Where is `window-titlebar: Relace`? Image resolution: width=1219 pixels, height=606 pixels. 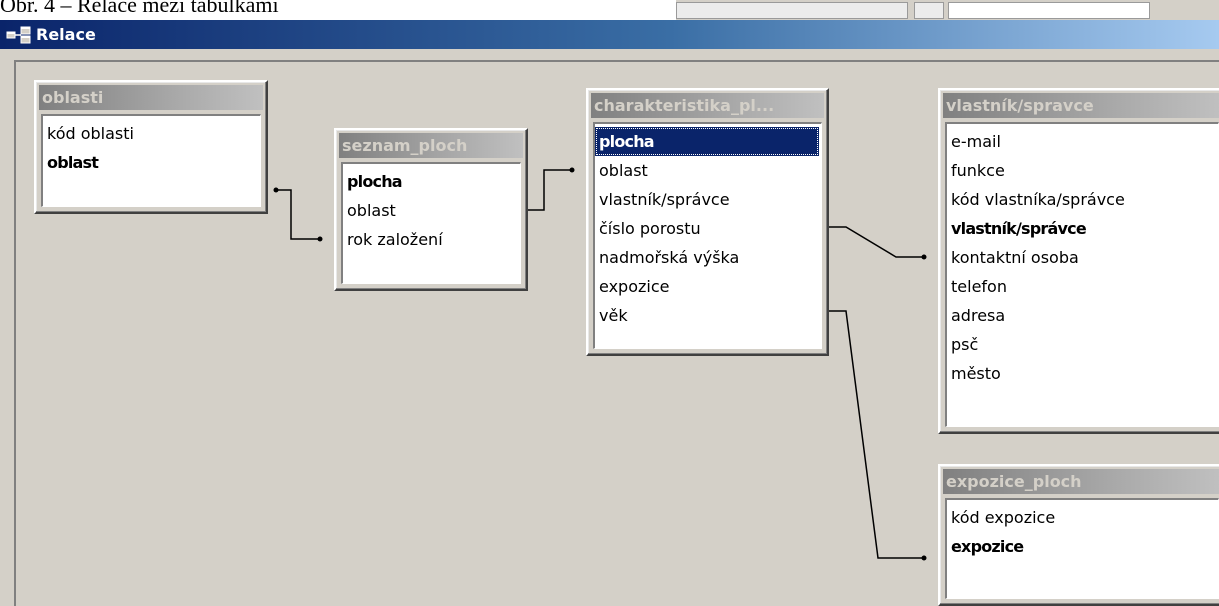
window-titlebar: Relace is located at coordinates (609, 34).